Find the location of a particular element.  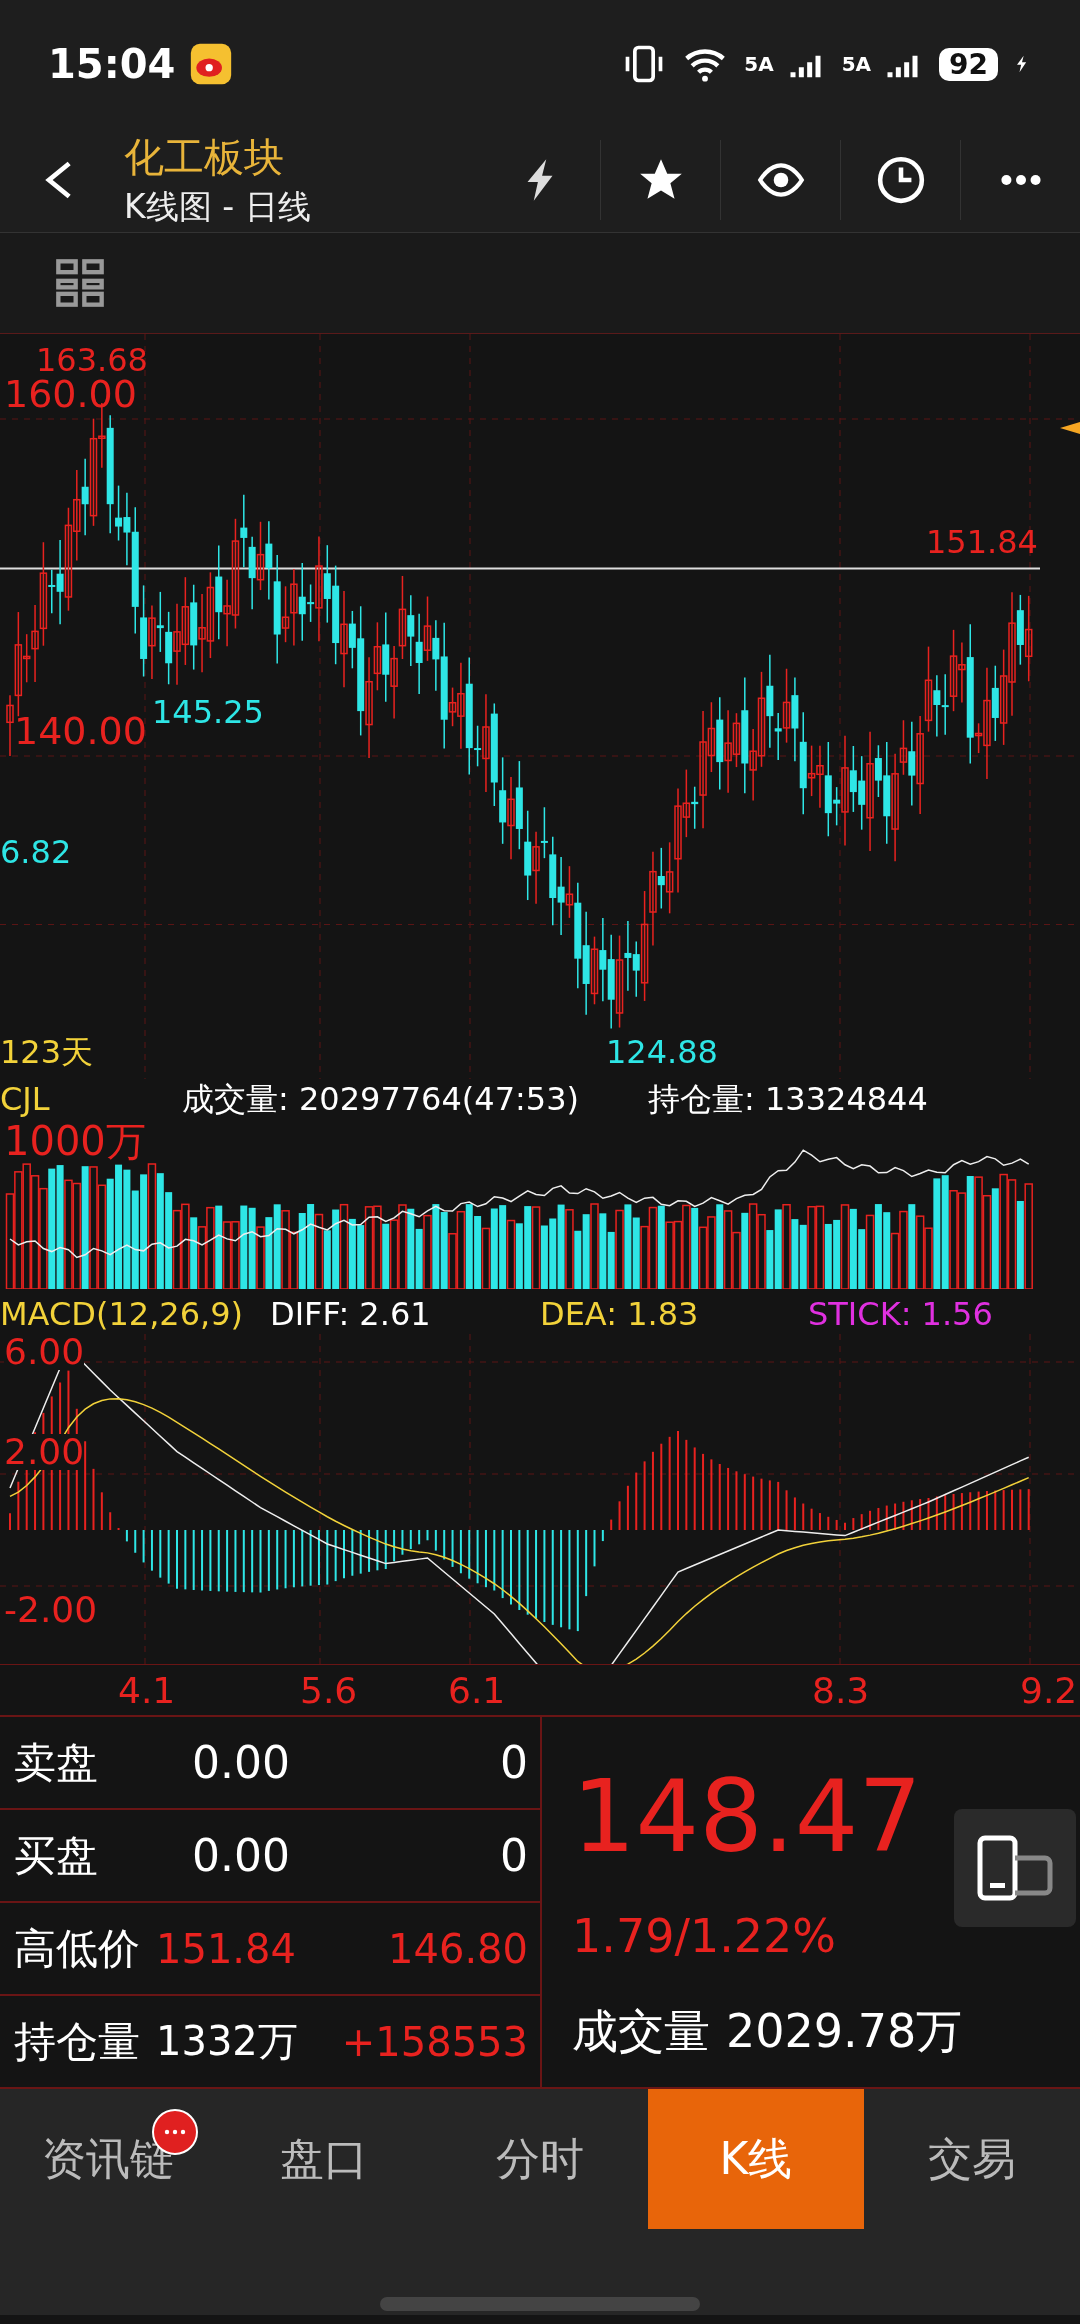

price-pointer-icon is located at coordinates (1070, 428).